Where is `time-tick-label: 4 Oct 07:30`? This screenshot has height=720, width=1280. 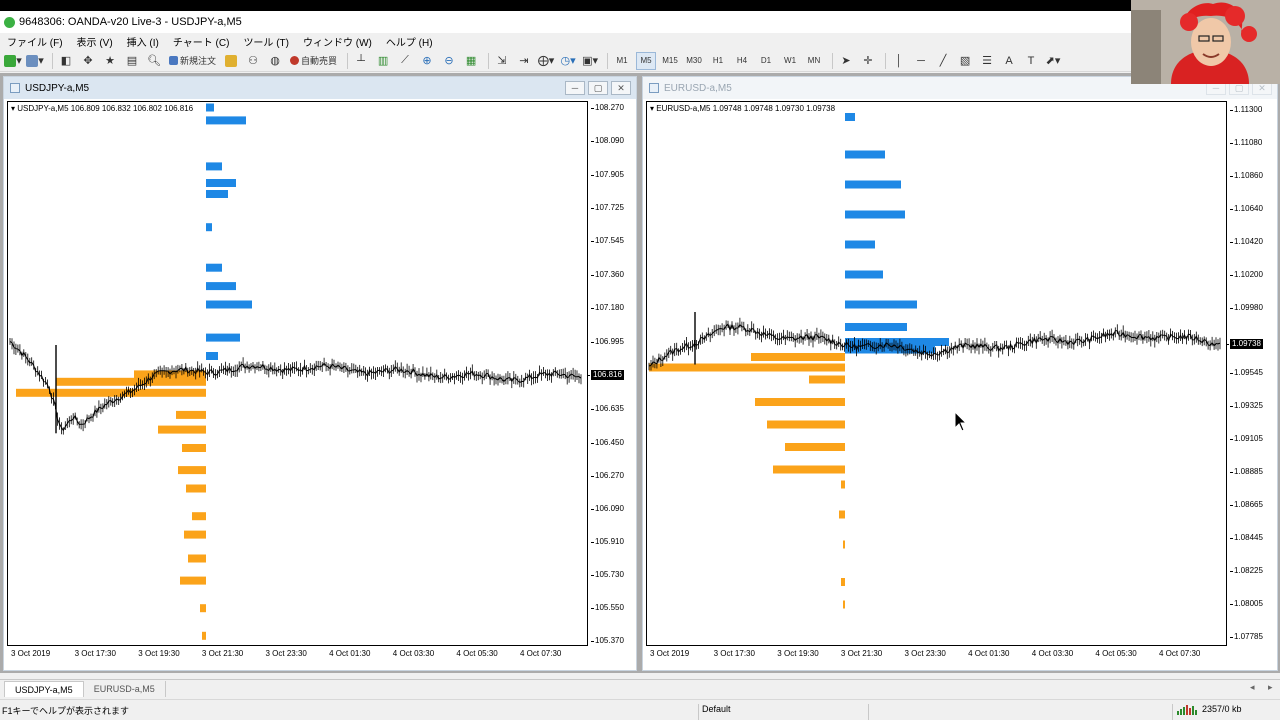
time-tick-label: 4 Oct 07:30 is located at coordinates (1180, 653).